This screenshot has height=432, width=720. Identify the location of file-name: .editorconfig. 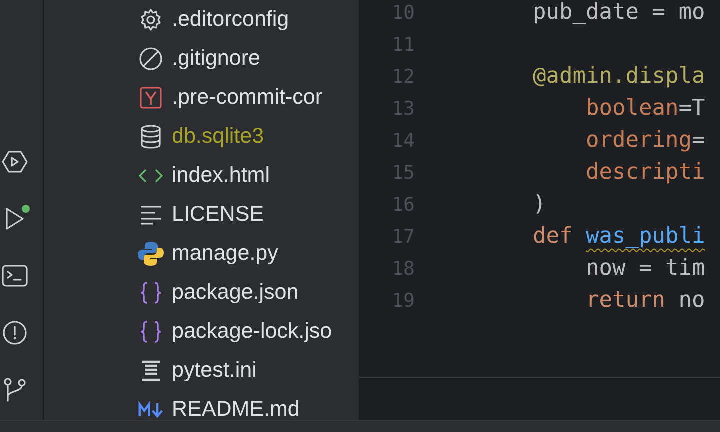
(231, 19).